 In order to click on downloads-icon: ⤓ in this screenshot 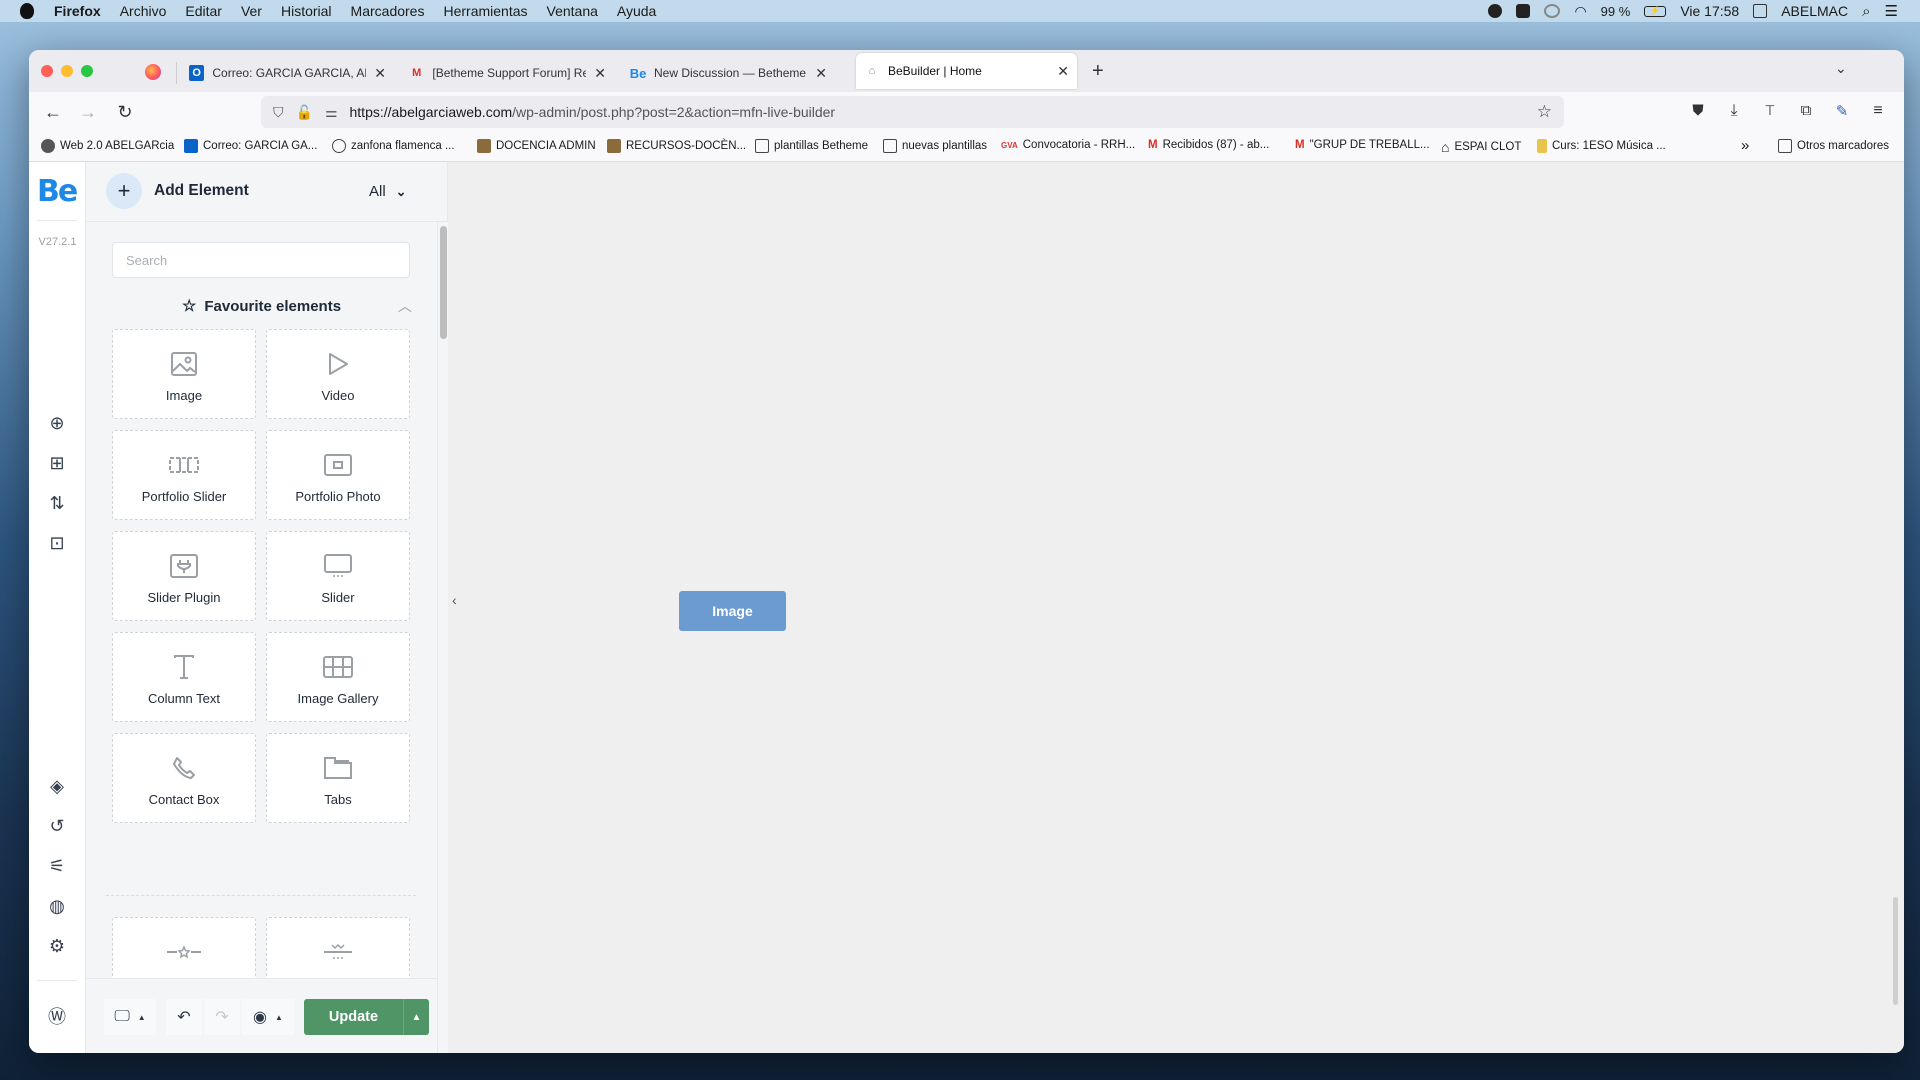, I will do `click(1734, 111)`.